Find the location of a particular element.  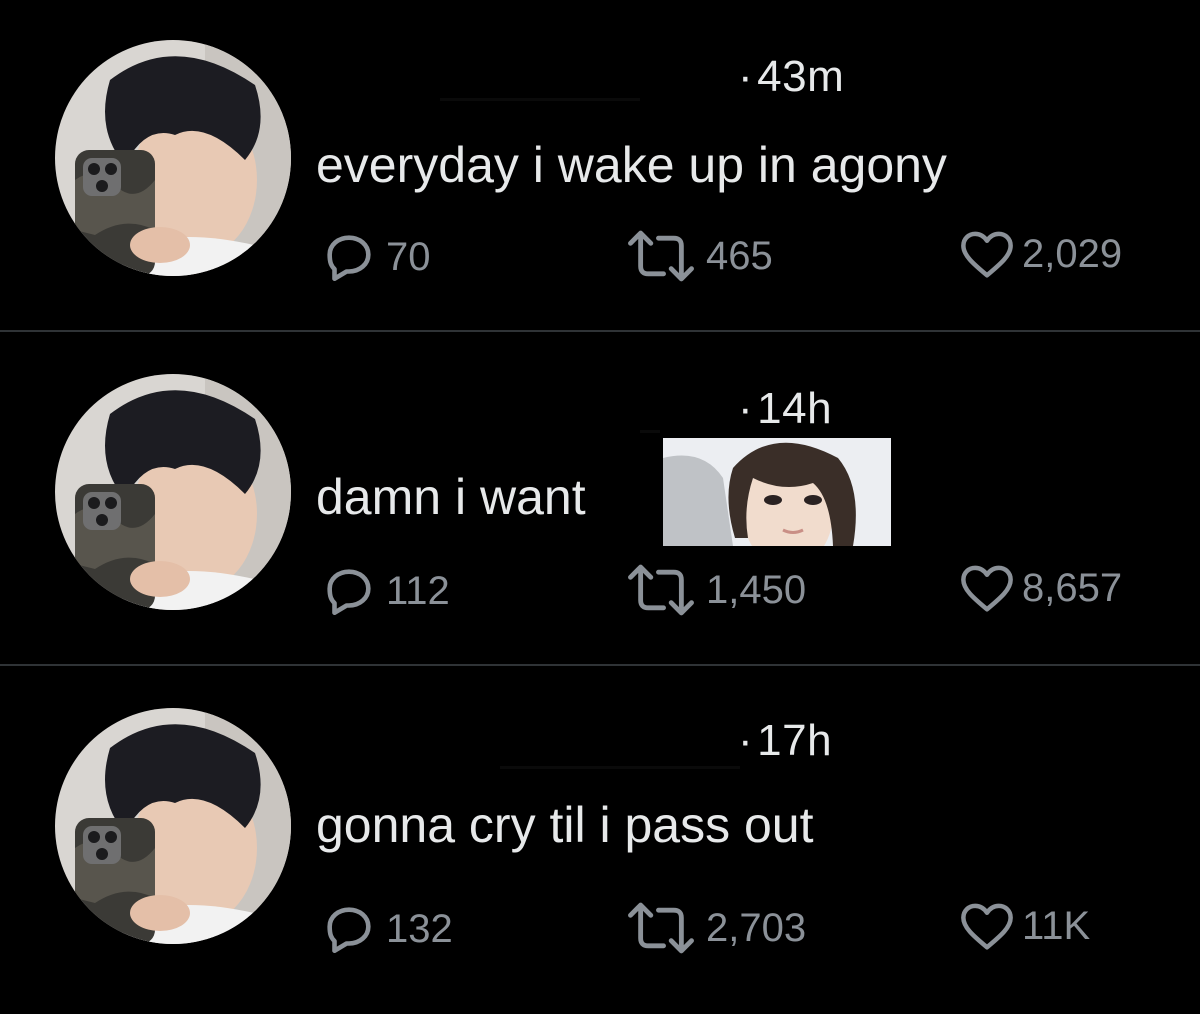

like-count: 8,657 is located at coordinates (1072, 587).